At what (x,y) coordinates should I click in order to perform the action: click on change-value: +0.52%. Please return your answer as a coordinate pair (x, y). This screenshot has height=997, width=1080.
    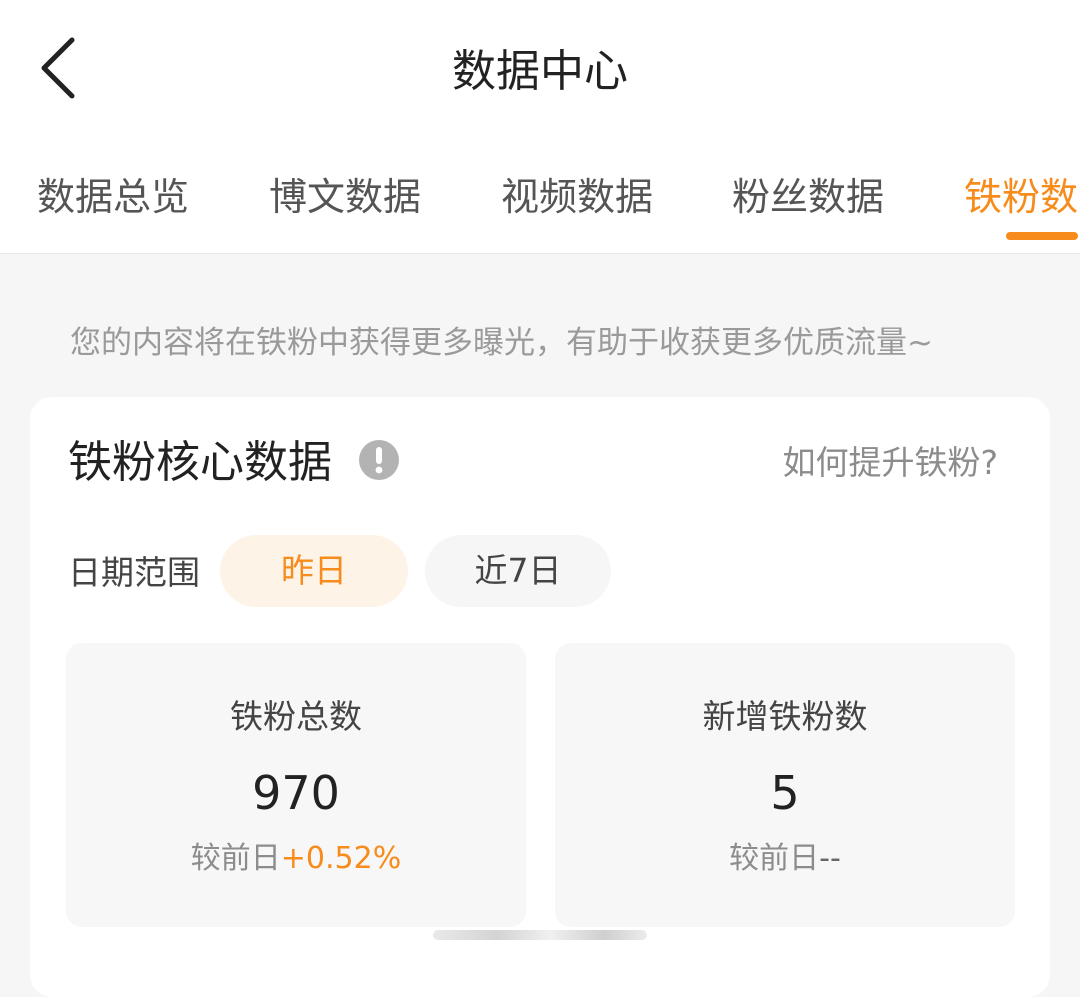
    Looking at the image, I should click on (341, 858).